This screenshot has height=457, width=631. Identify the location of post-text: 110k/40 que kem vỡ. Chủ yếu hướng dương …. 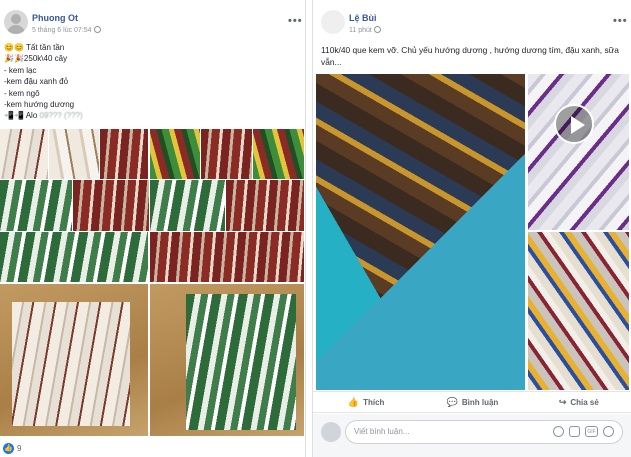
(470, 56).